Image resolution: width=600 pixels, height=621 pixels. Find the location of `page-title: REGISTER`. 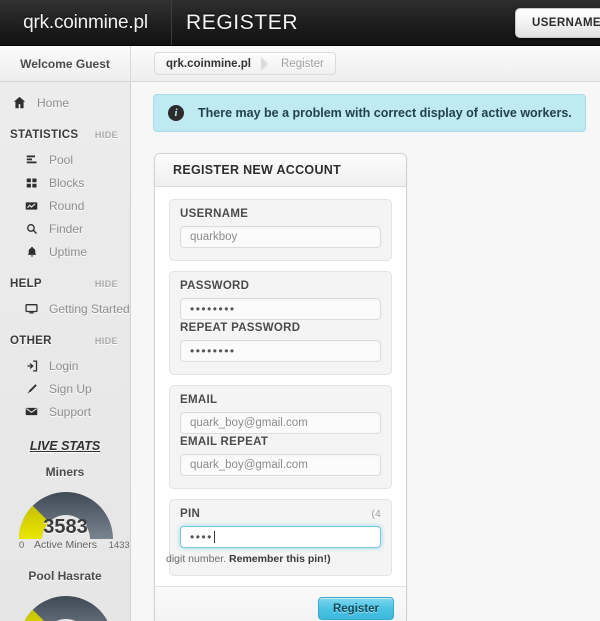

page-title: REGISTER is located at coordinates (242, 22).